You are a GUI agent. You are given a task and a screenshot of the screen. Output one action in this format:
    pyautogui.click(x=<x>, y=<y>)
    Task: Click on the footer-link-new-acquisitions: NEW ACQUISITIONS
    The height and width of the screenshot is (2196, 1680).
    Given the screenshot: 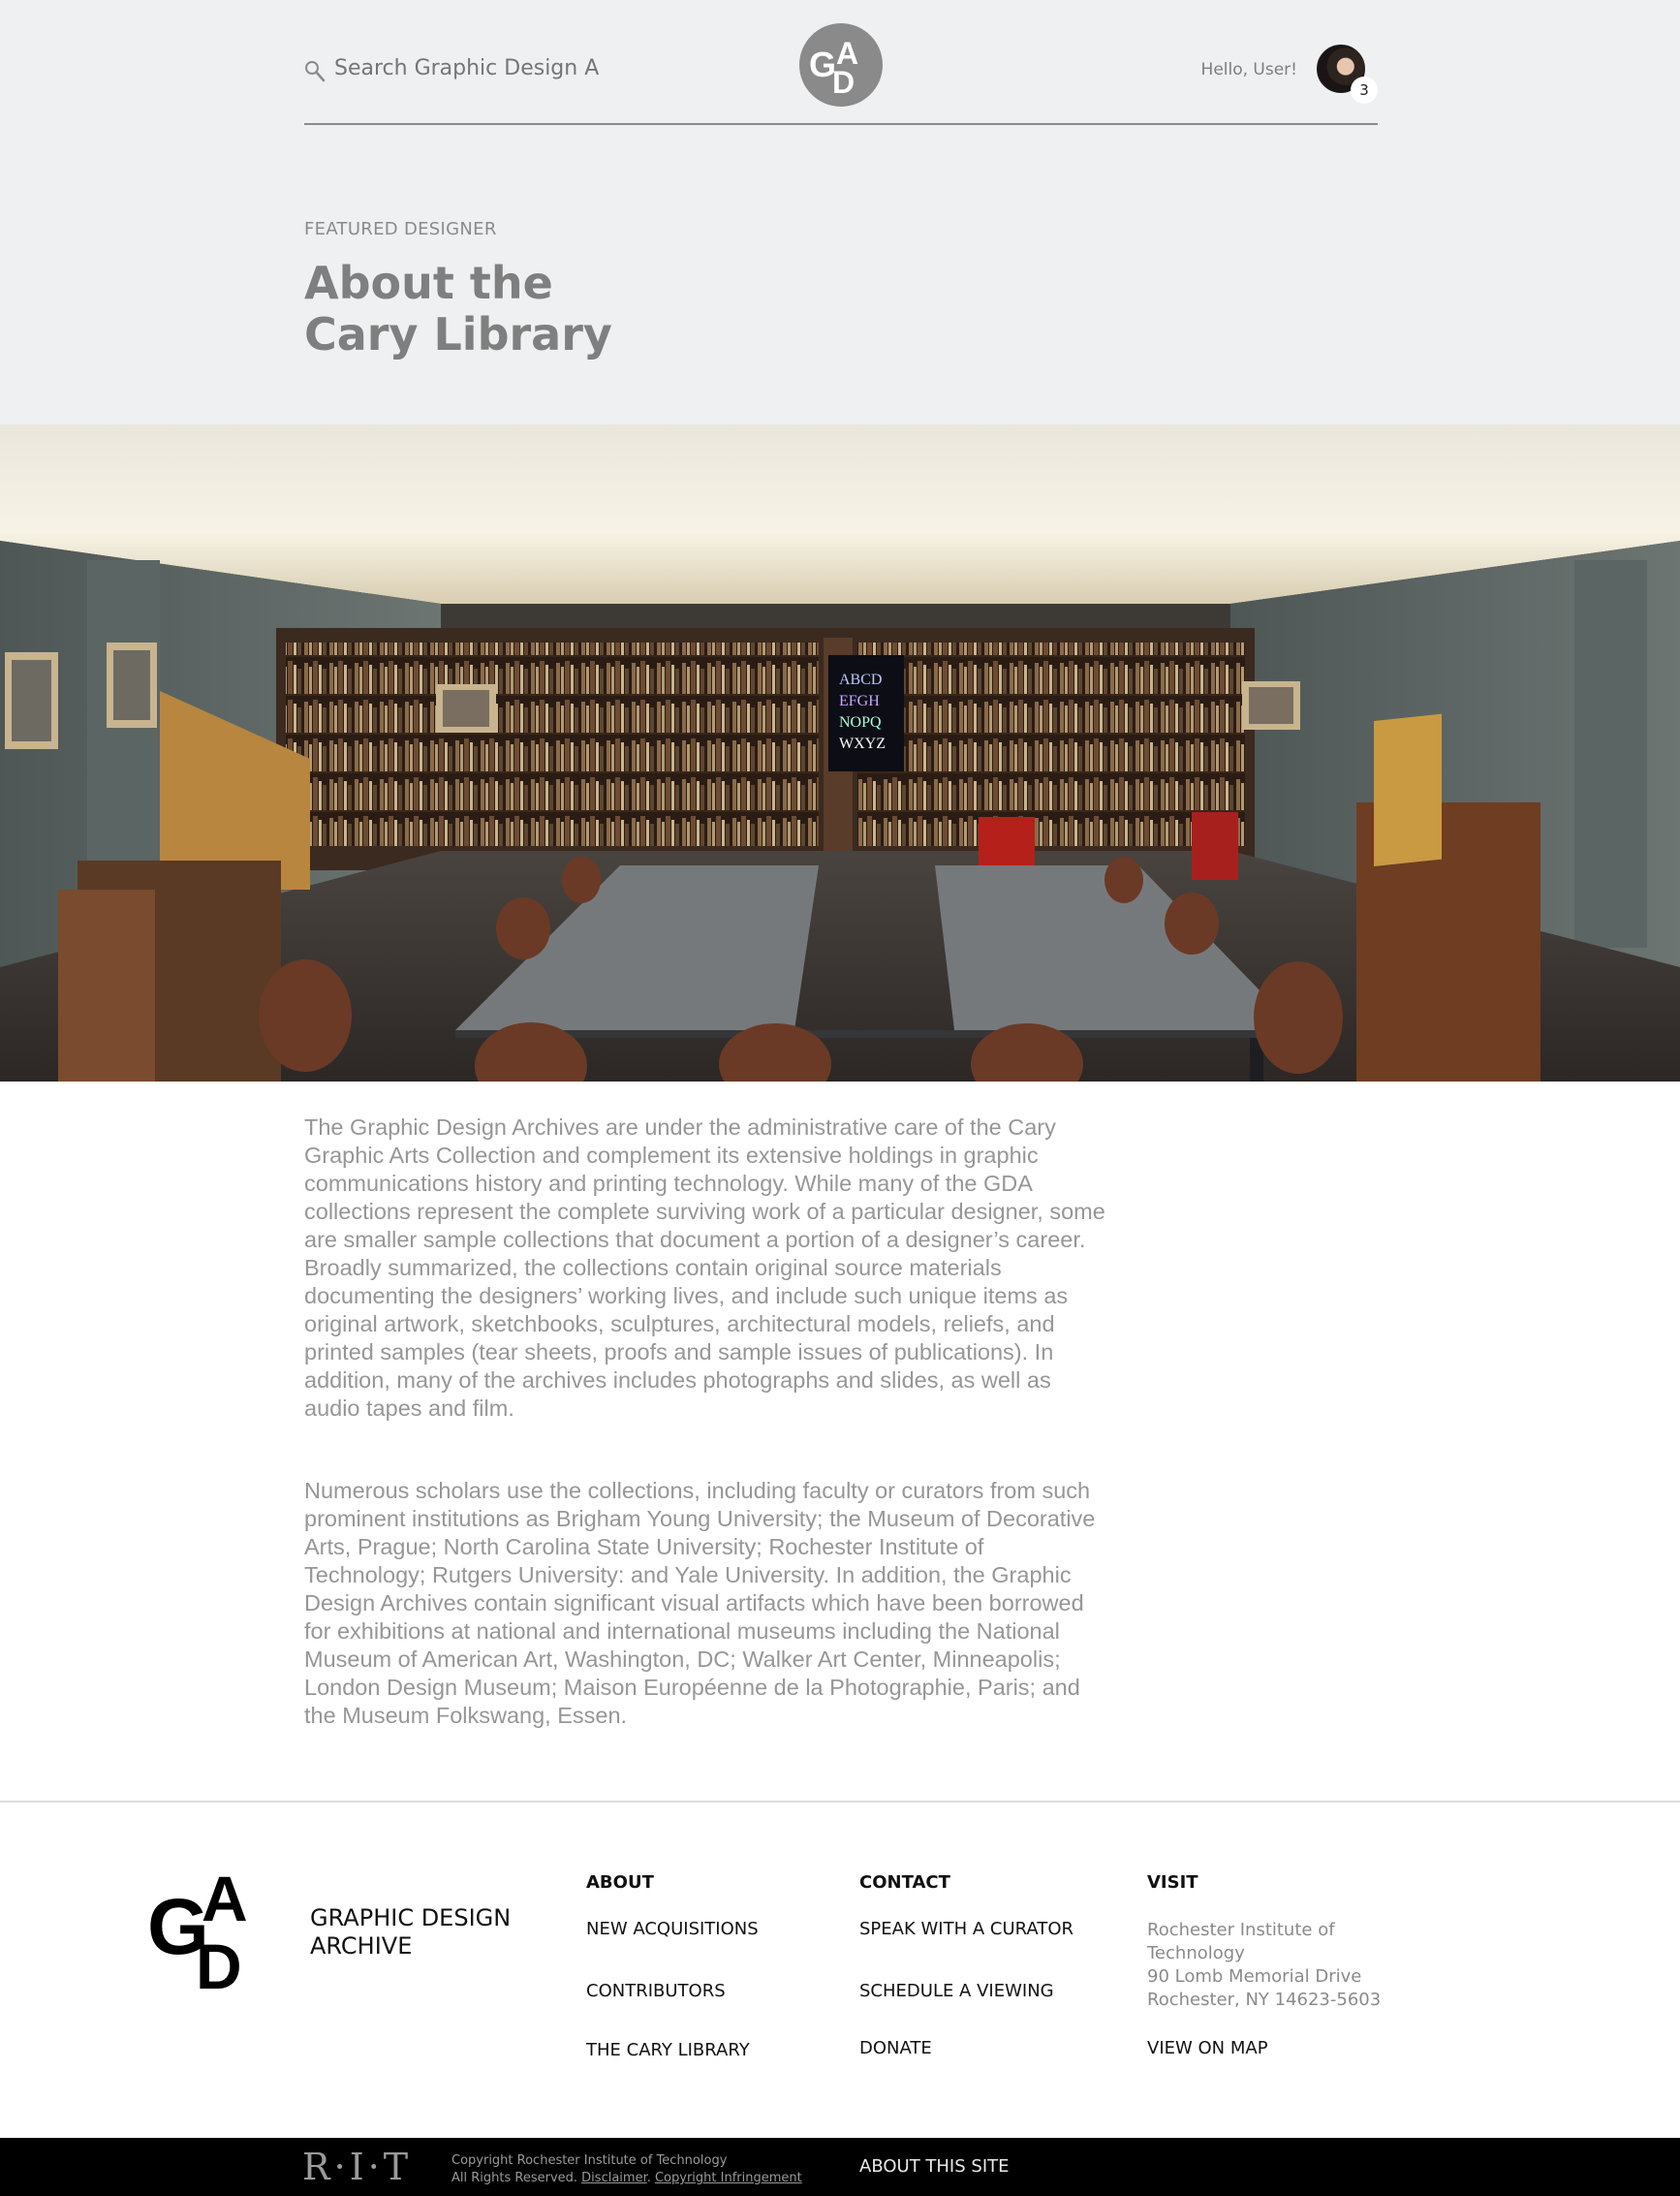 What is the action you would take?
    pyautogui.click(x=672, y=1929)
    